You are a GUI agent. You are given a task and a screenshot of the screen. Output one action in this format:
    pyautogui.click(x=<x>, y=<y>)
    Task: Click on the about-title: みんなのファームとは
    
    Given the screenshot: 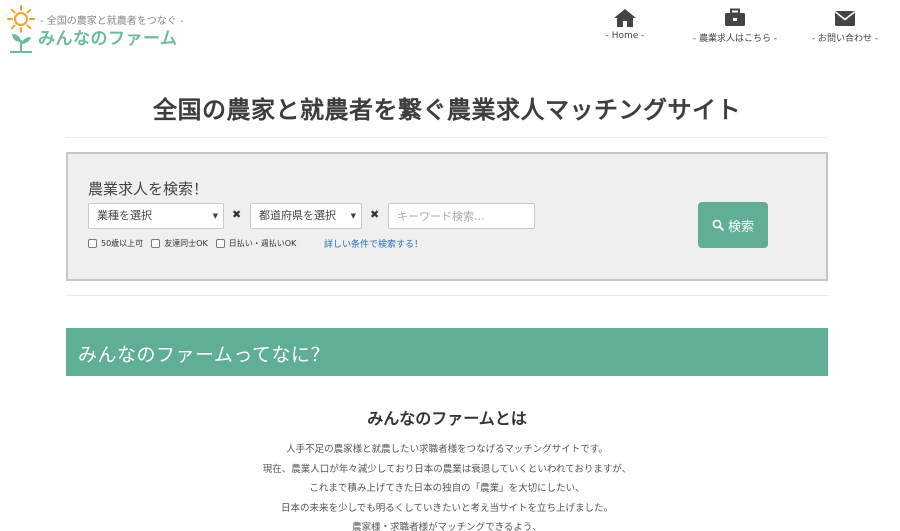 What is the action you would take?
    pyautogui.click(x=447, y=418)
    